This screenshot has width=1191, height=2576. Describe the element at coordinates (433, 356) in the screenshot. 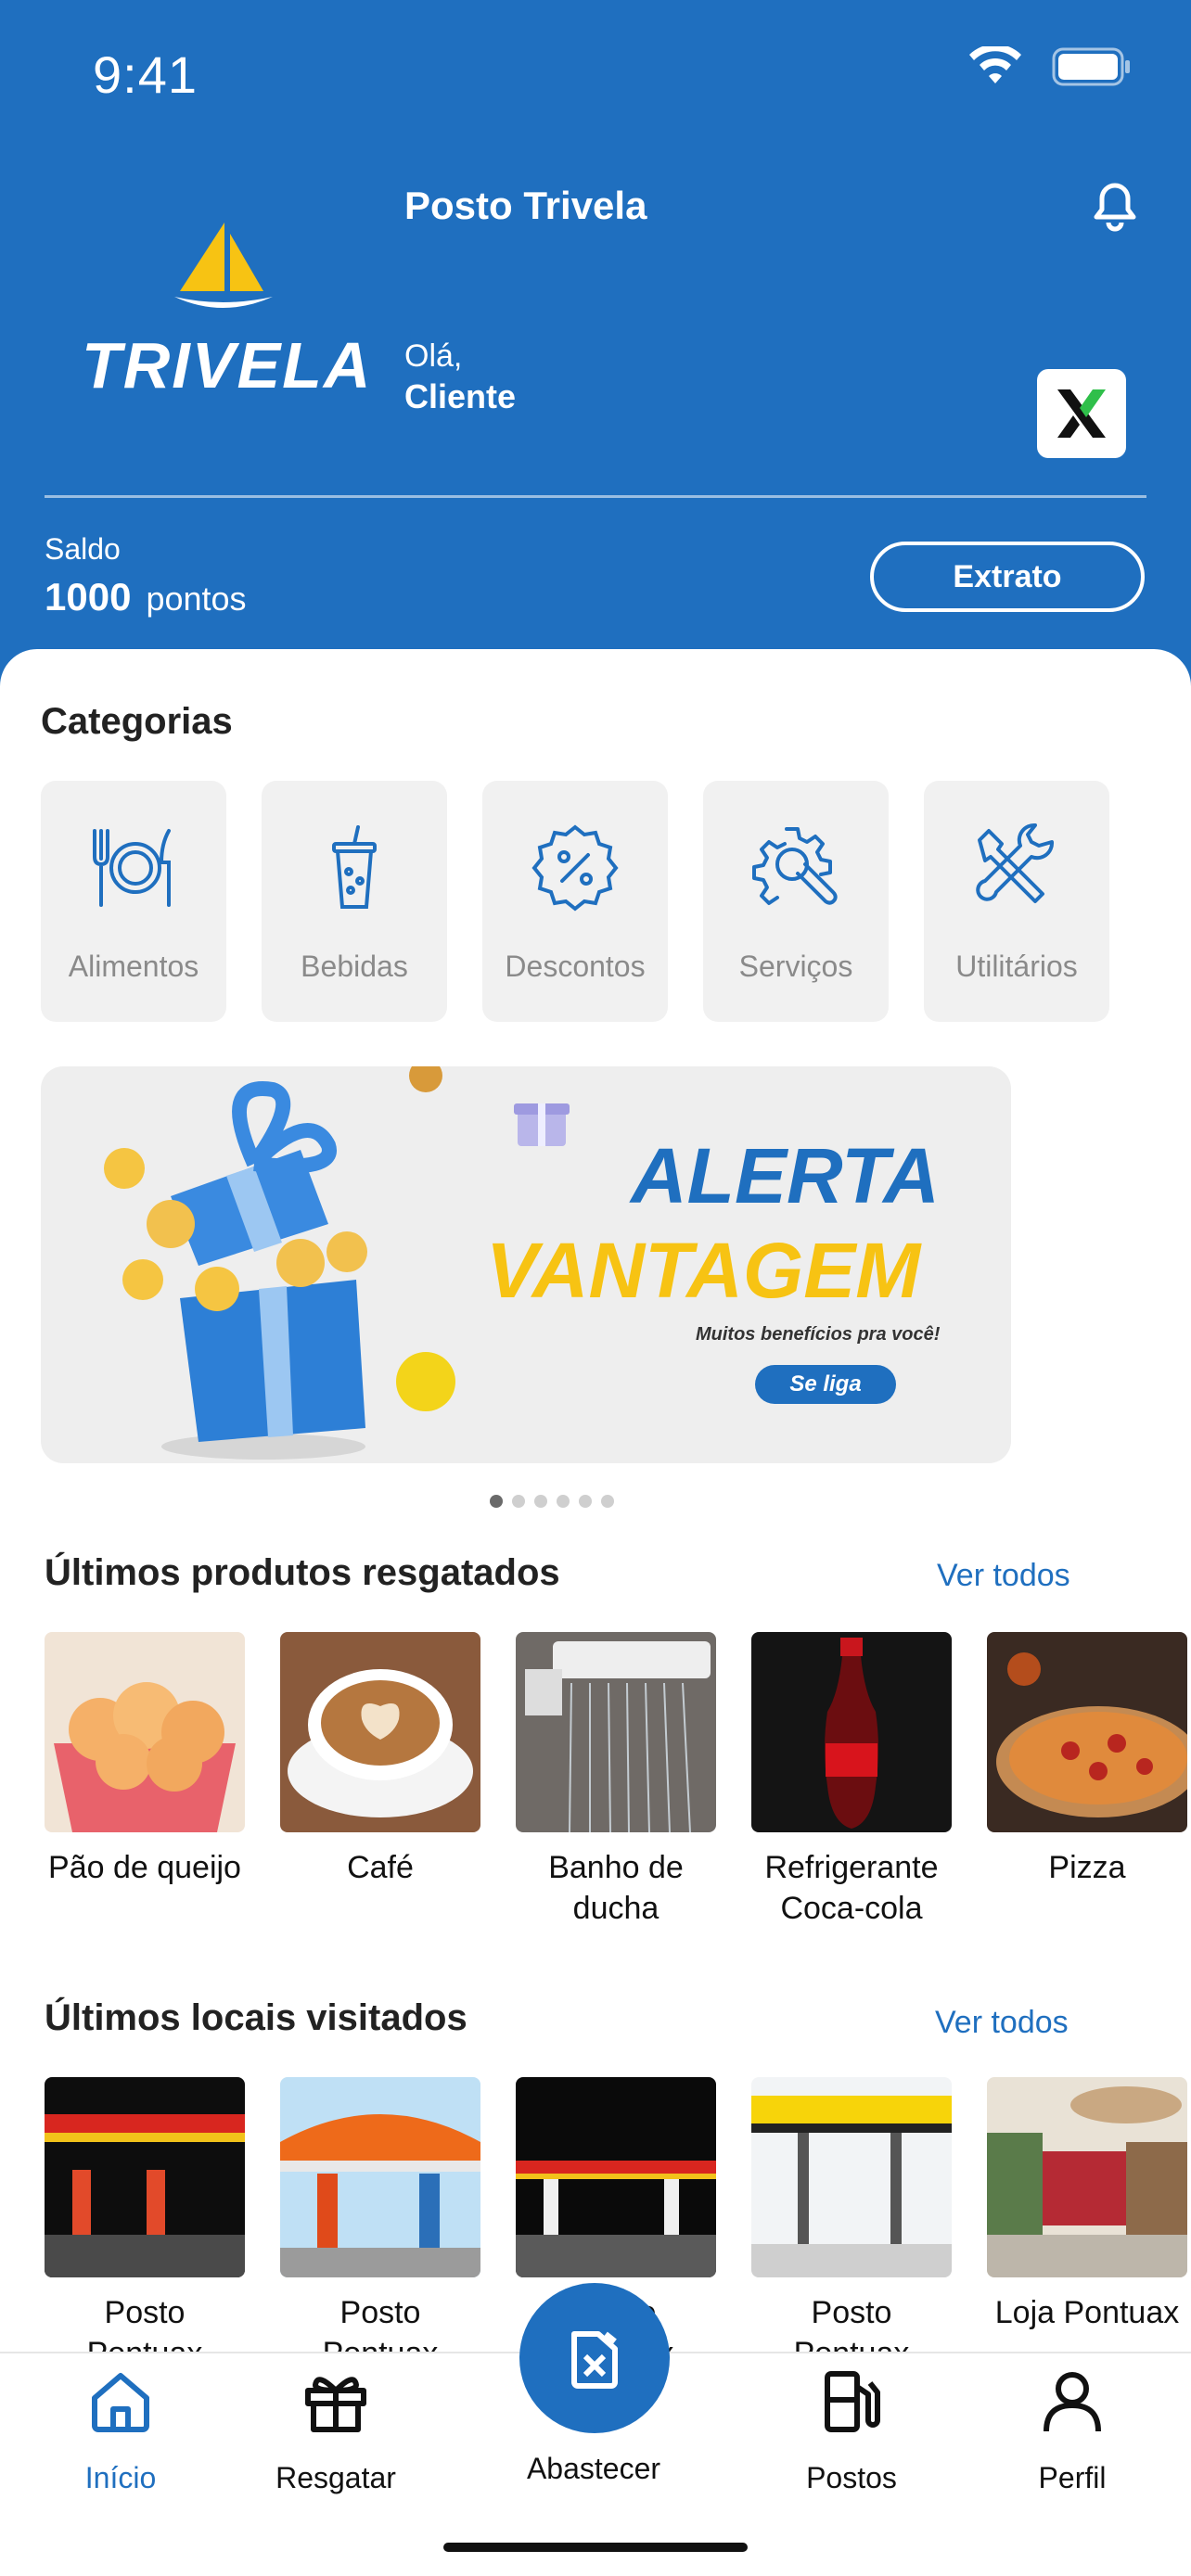

I see `greeting-text: Olá,` at that location.